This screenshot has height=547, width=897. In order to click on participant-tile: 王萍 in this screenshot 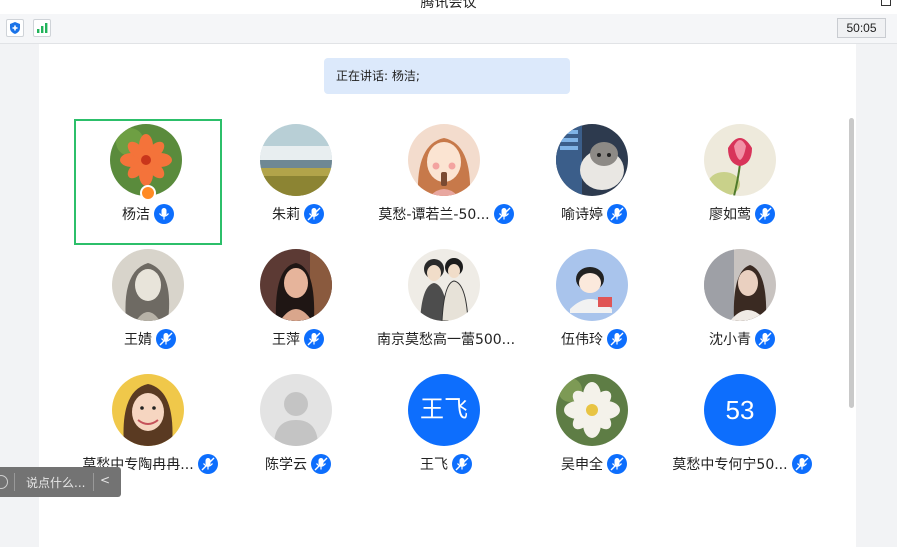, I will do `click(298, 307)`.